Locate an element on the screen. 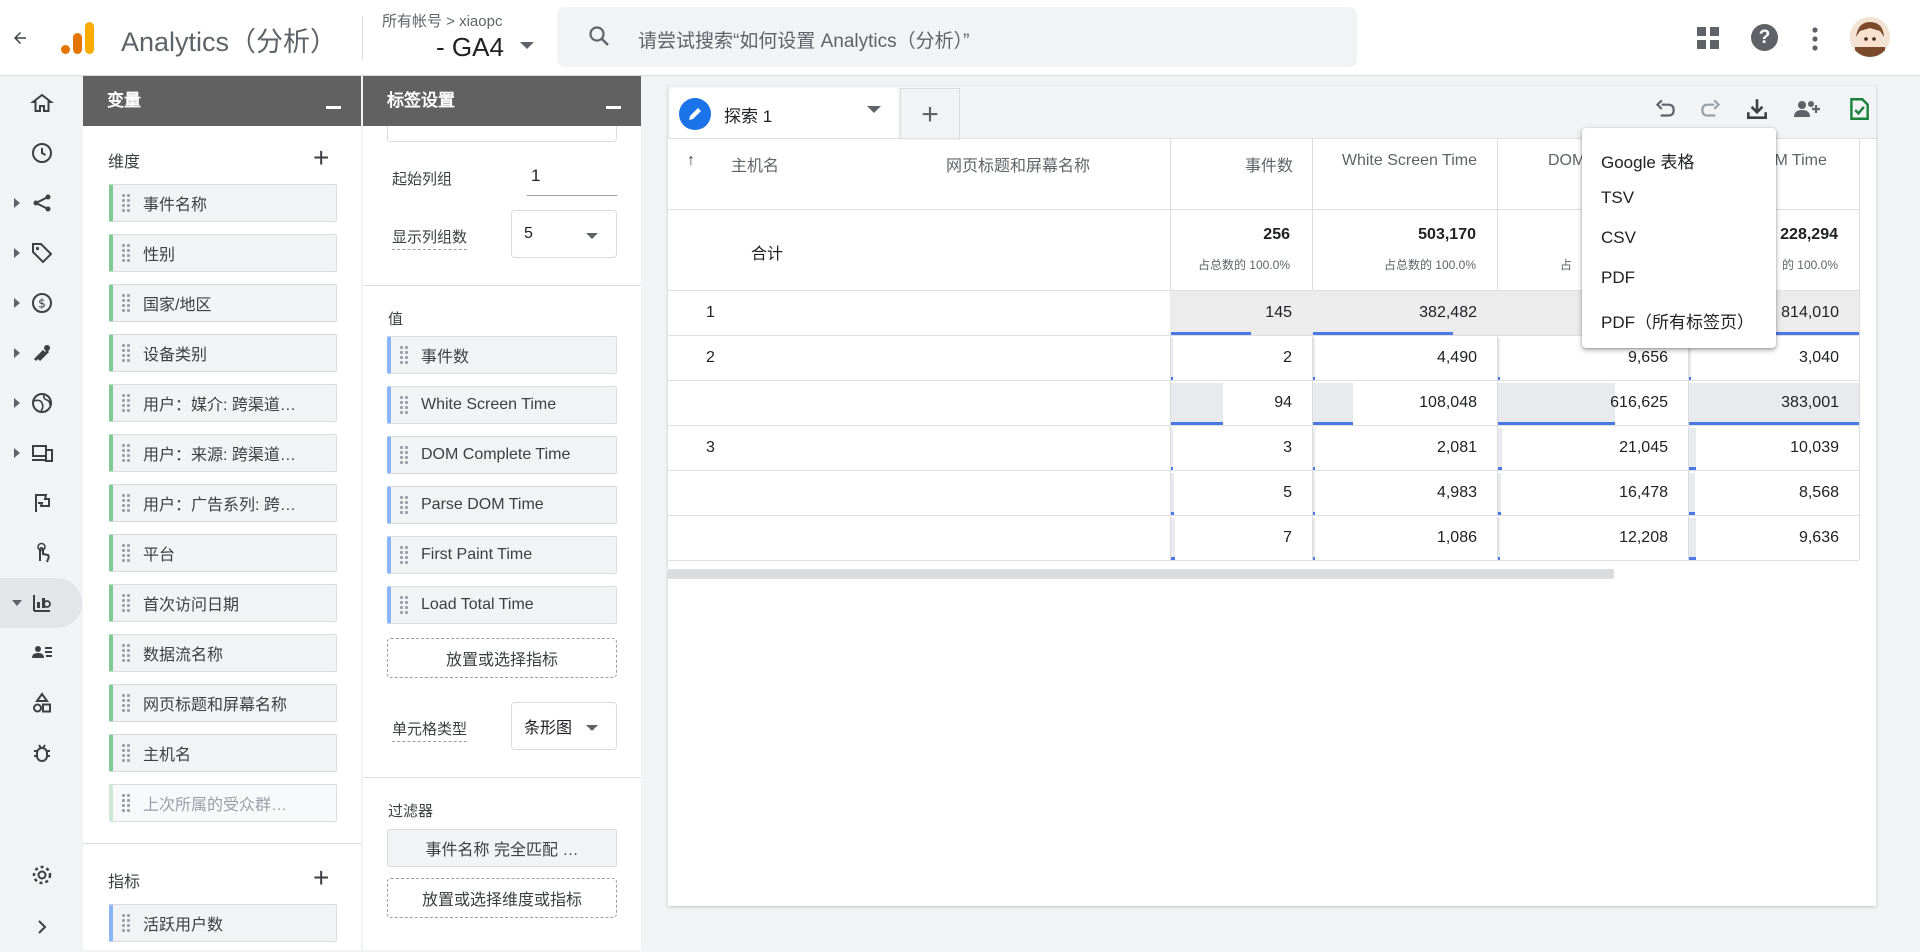  add-tab-button: + is located at coordinates (930, 114).